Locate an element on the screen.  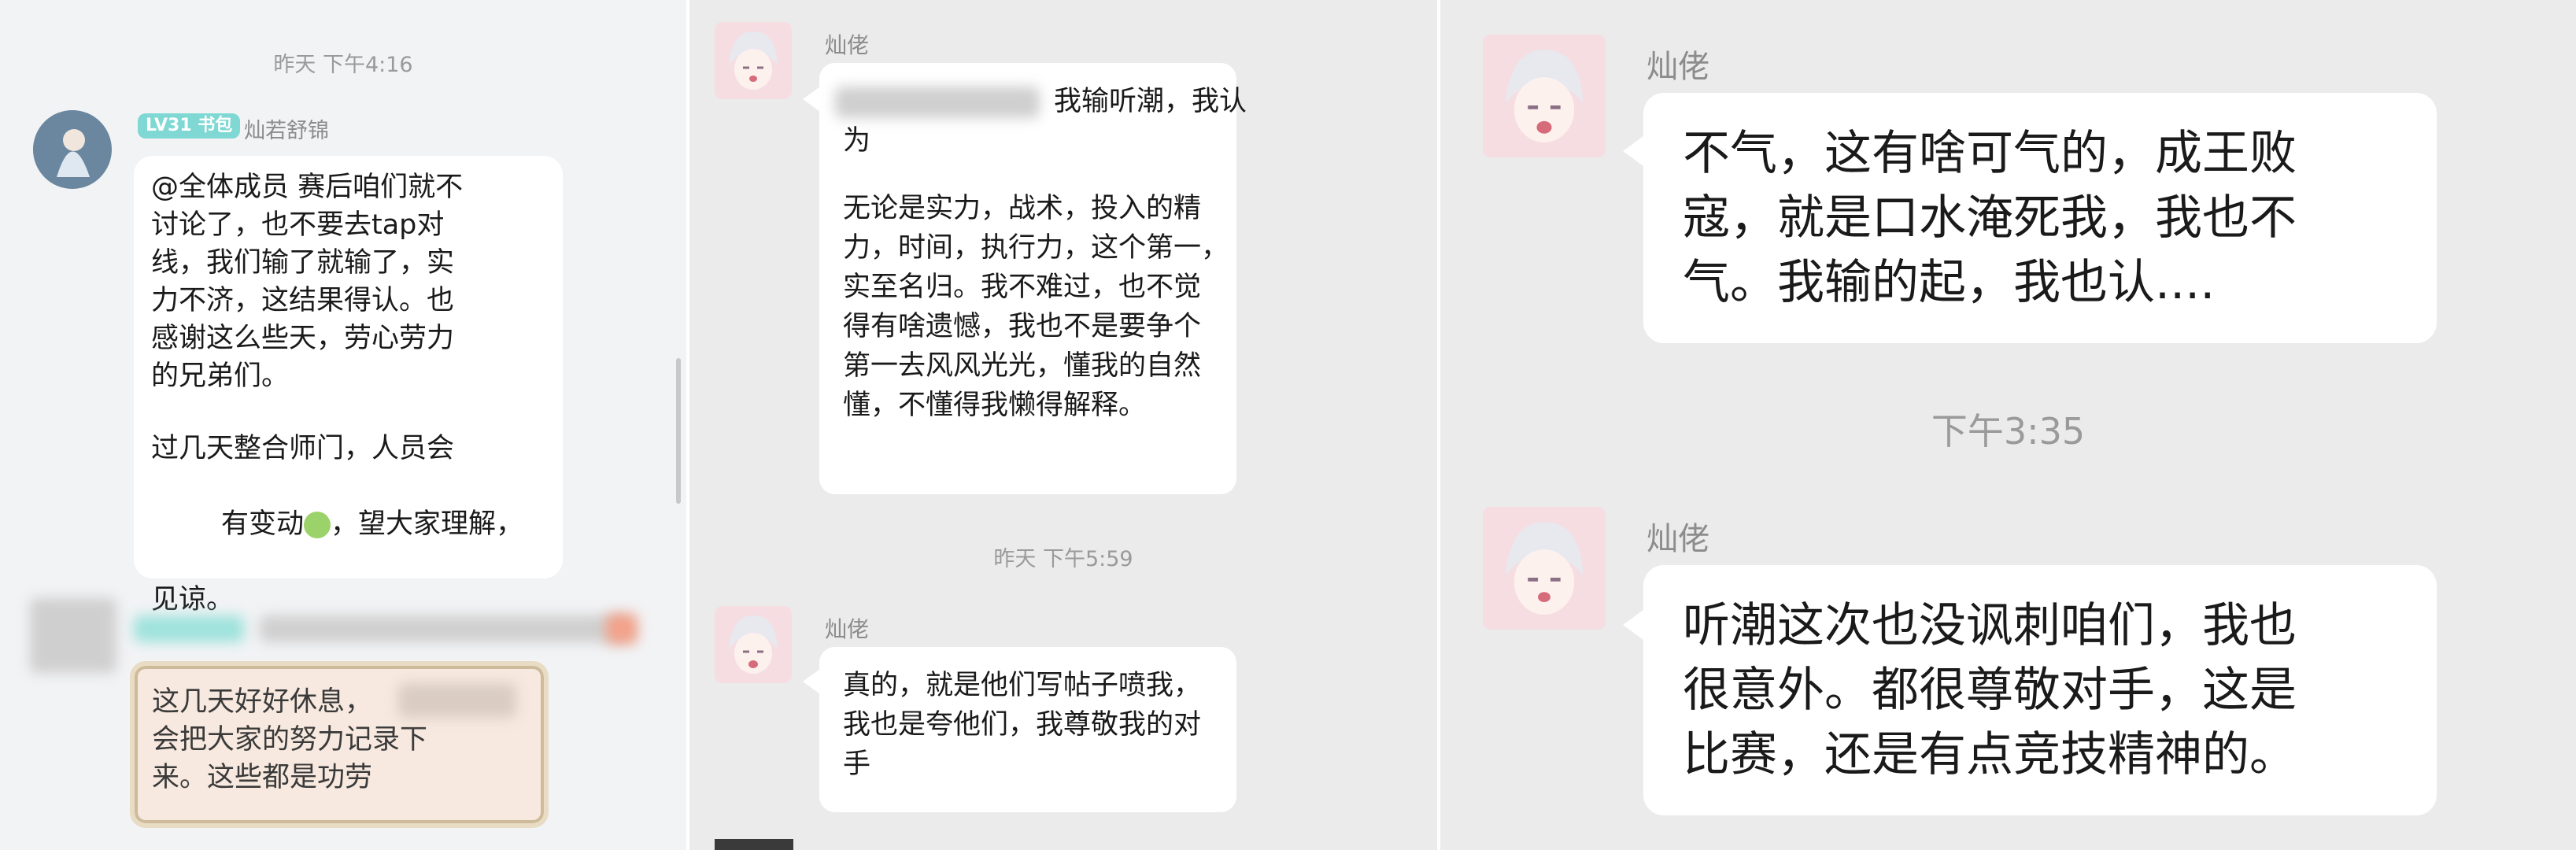
message-line: 线，我们输了就输了，实 is located at coordinates (303, 263).